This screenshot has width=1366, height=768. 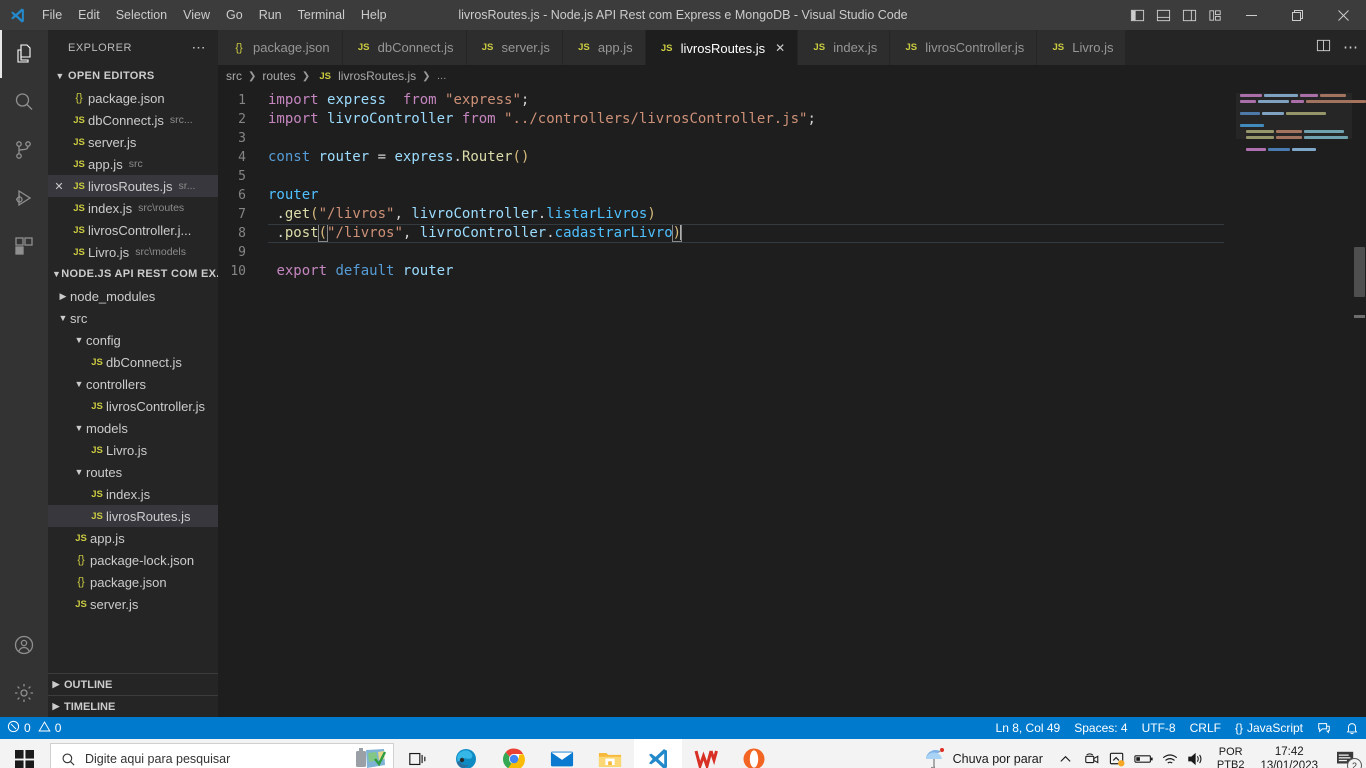 I want to click on windows-start-icon, so click(x=24, y=753).